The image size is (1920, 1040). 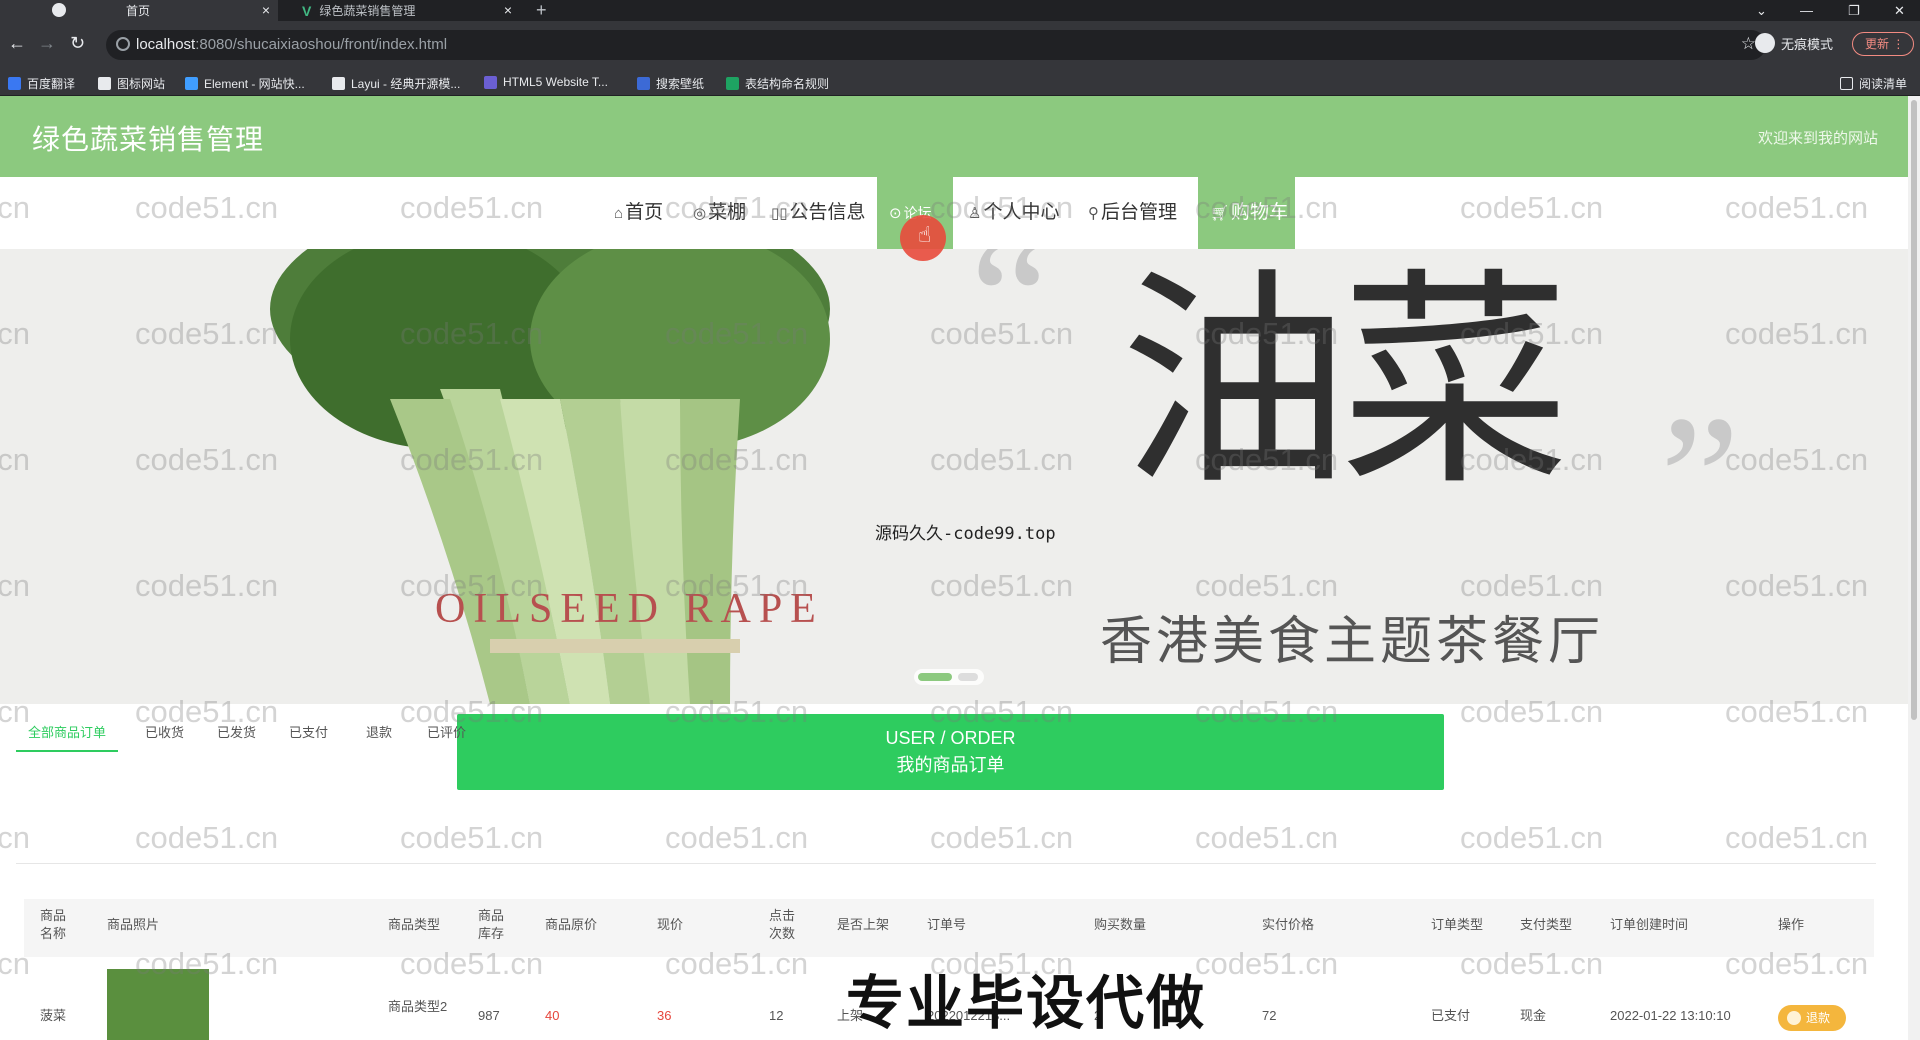 I want to click on home-icon: ⌂, so click(x=619, y=213).